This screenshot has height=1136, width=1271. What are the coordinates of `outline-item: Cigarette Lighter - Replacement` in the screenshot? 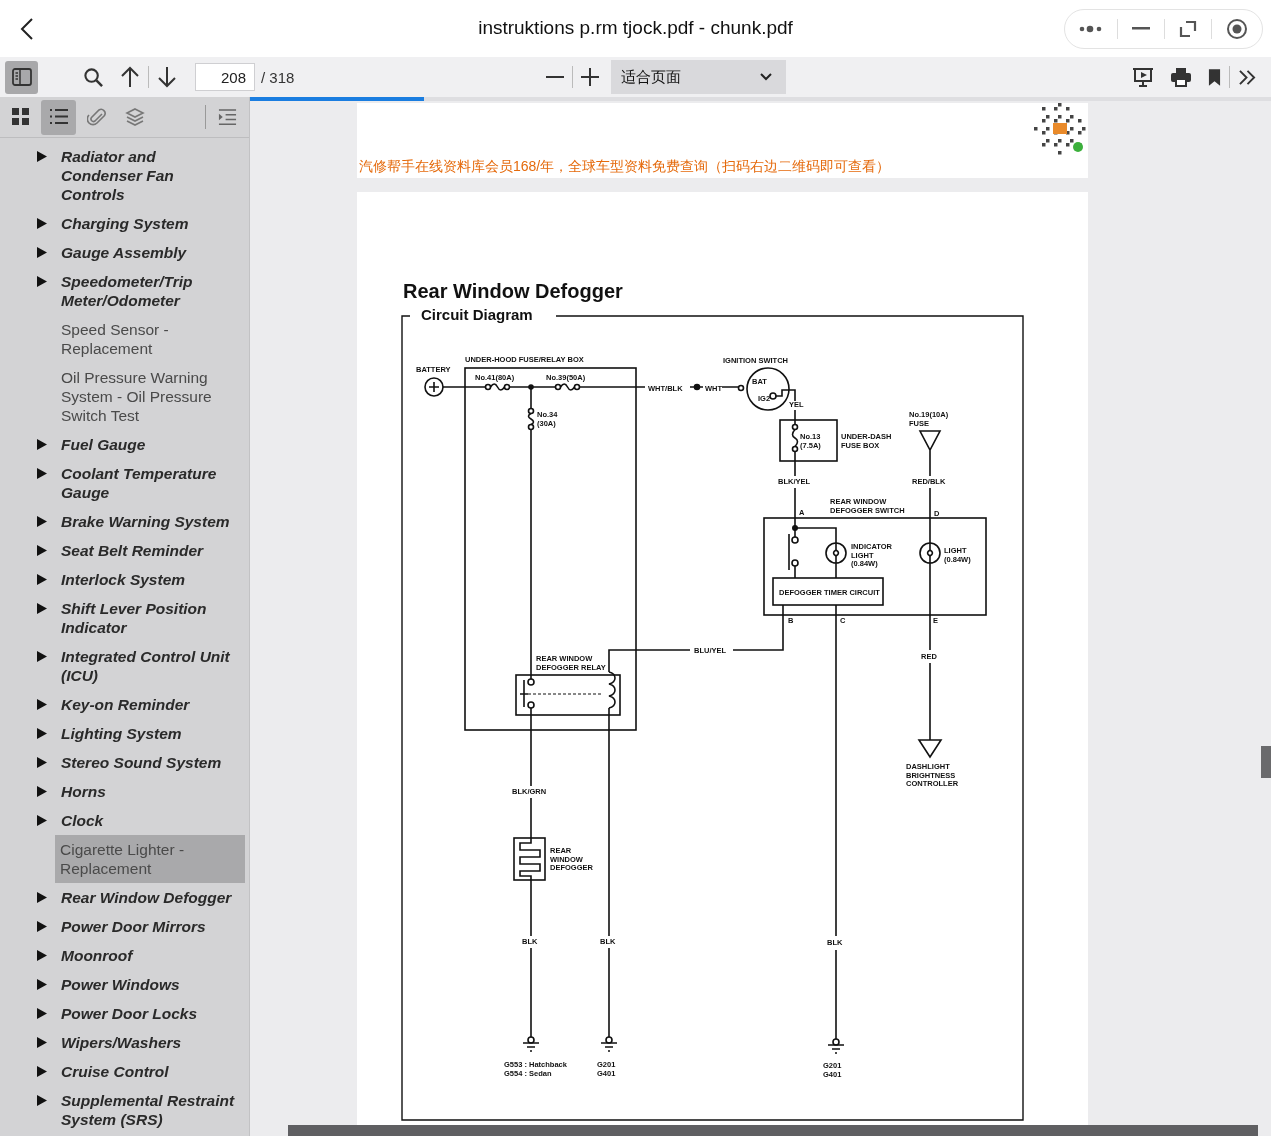 It's located at (150, 859).